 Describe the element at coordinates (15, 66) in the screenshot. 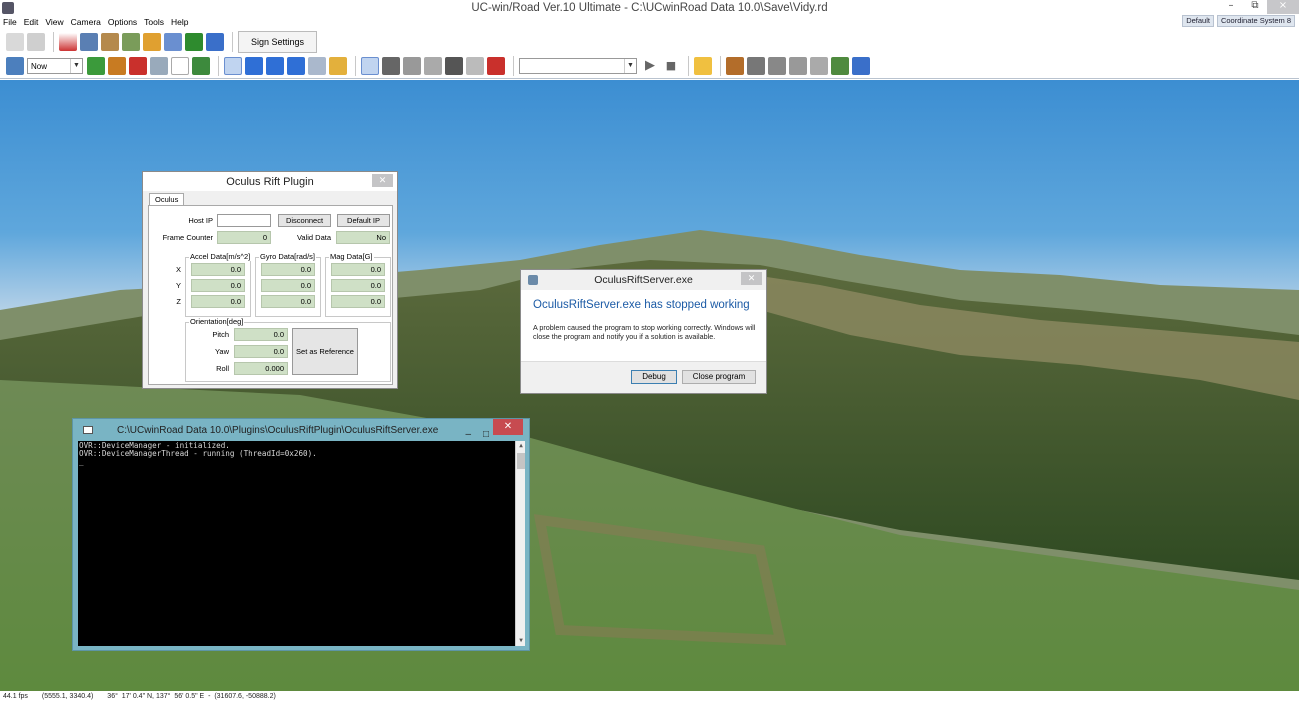

I see `weather-icon` at that location.